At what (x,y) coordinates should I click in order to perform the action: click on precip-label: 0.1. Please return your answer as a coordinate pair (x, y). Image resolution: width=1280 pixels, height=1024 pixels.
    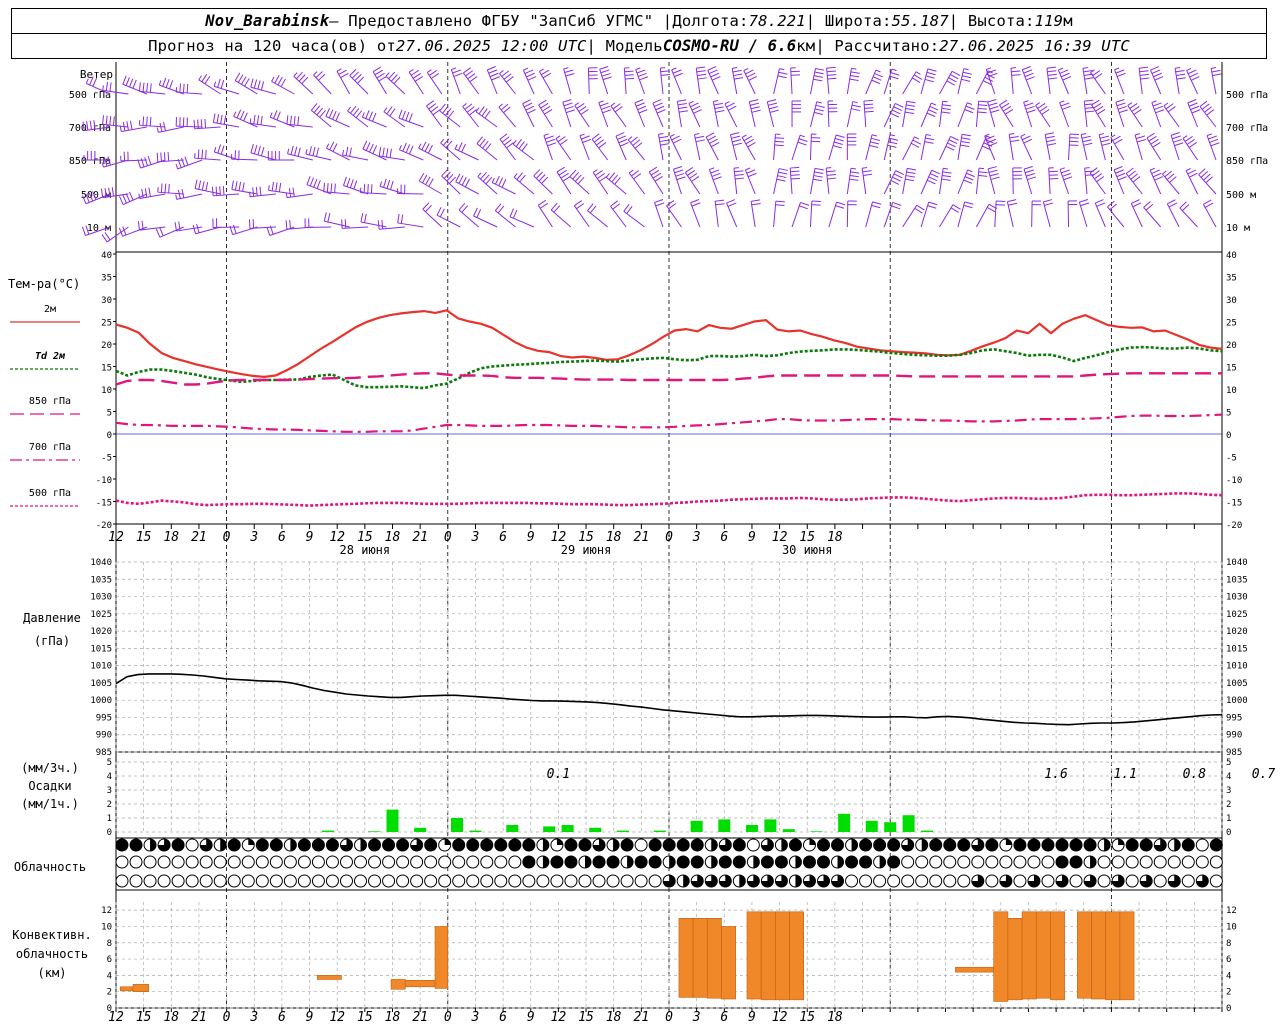
    Looking at the image, I should click on (558, 774).